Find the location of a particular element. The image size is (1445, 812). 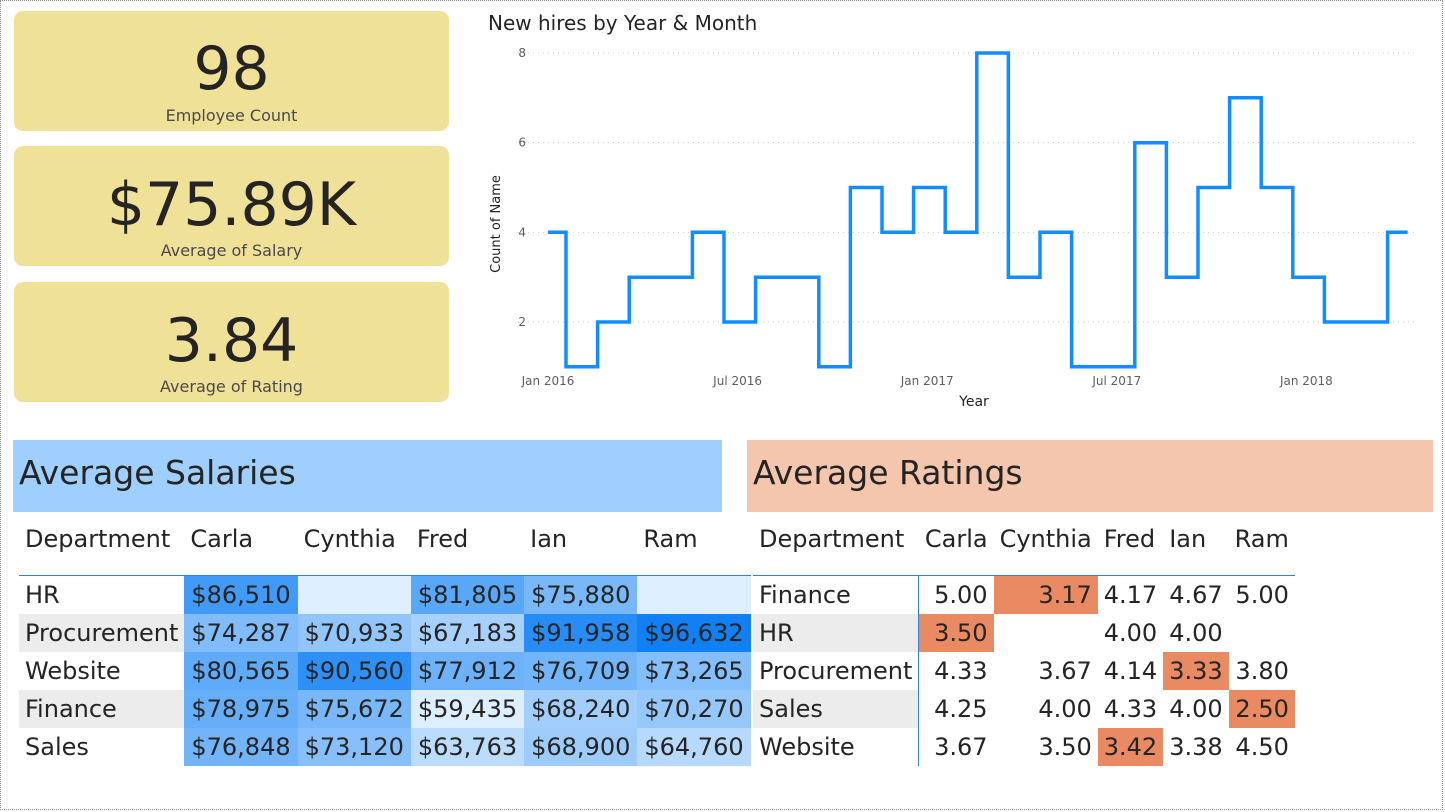

salaries-cell: $77,912 is located at coordinates (467, 671).